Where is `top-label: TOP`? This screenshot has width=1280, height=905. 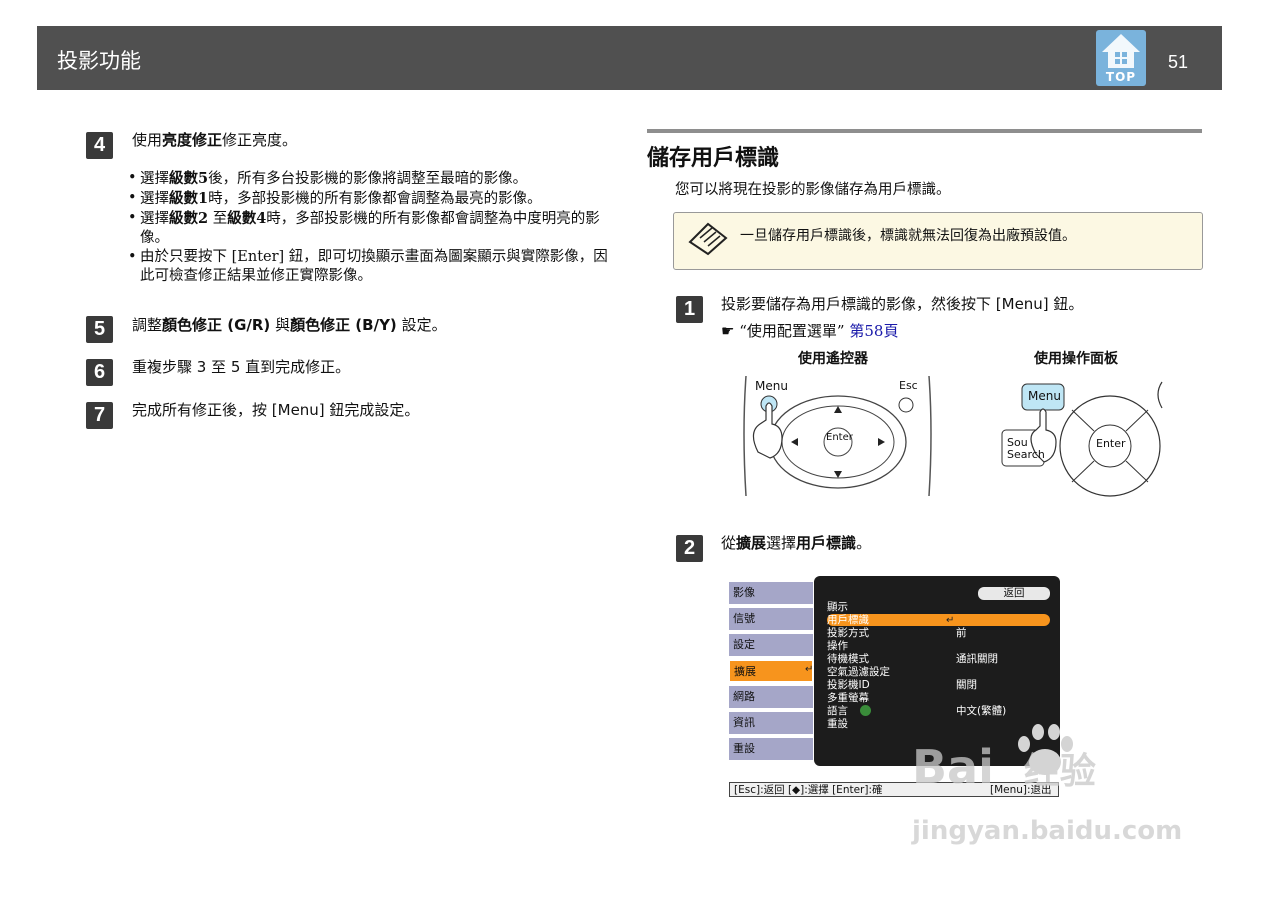 top-label: TOP is located at coordinates (1121, 77).